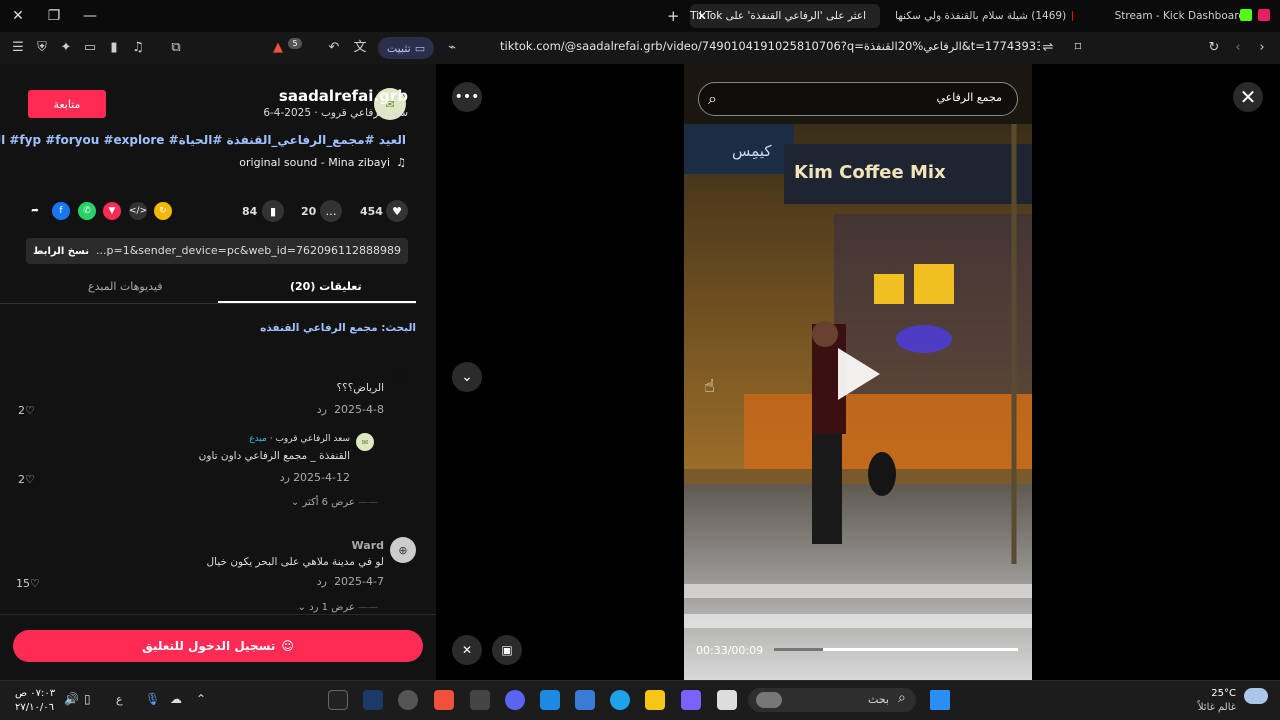 The height and width of the screenshot is (720, 1280). I want to click on extensions-icon: ✦, so click(66, 48).